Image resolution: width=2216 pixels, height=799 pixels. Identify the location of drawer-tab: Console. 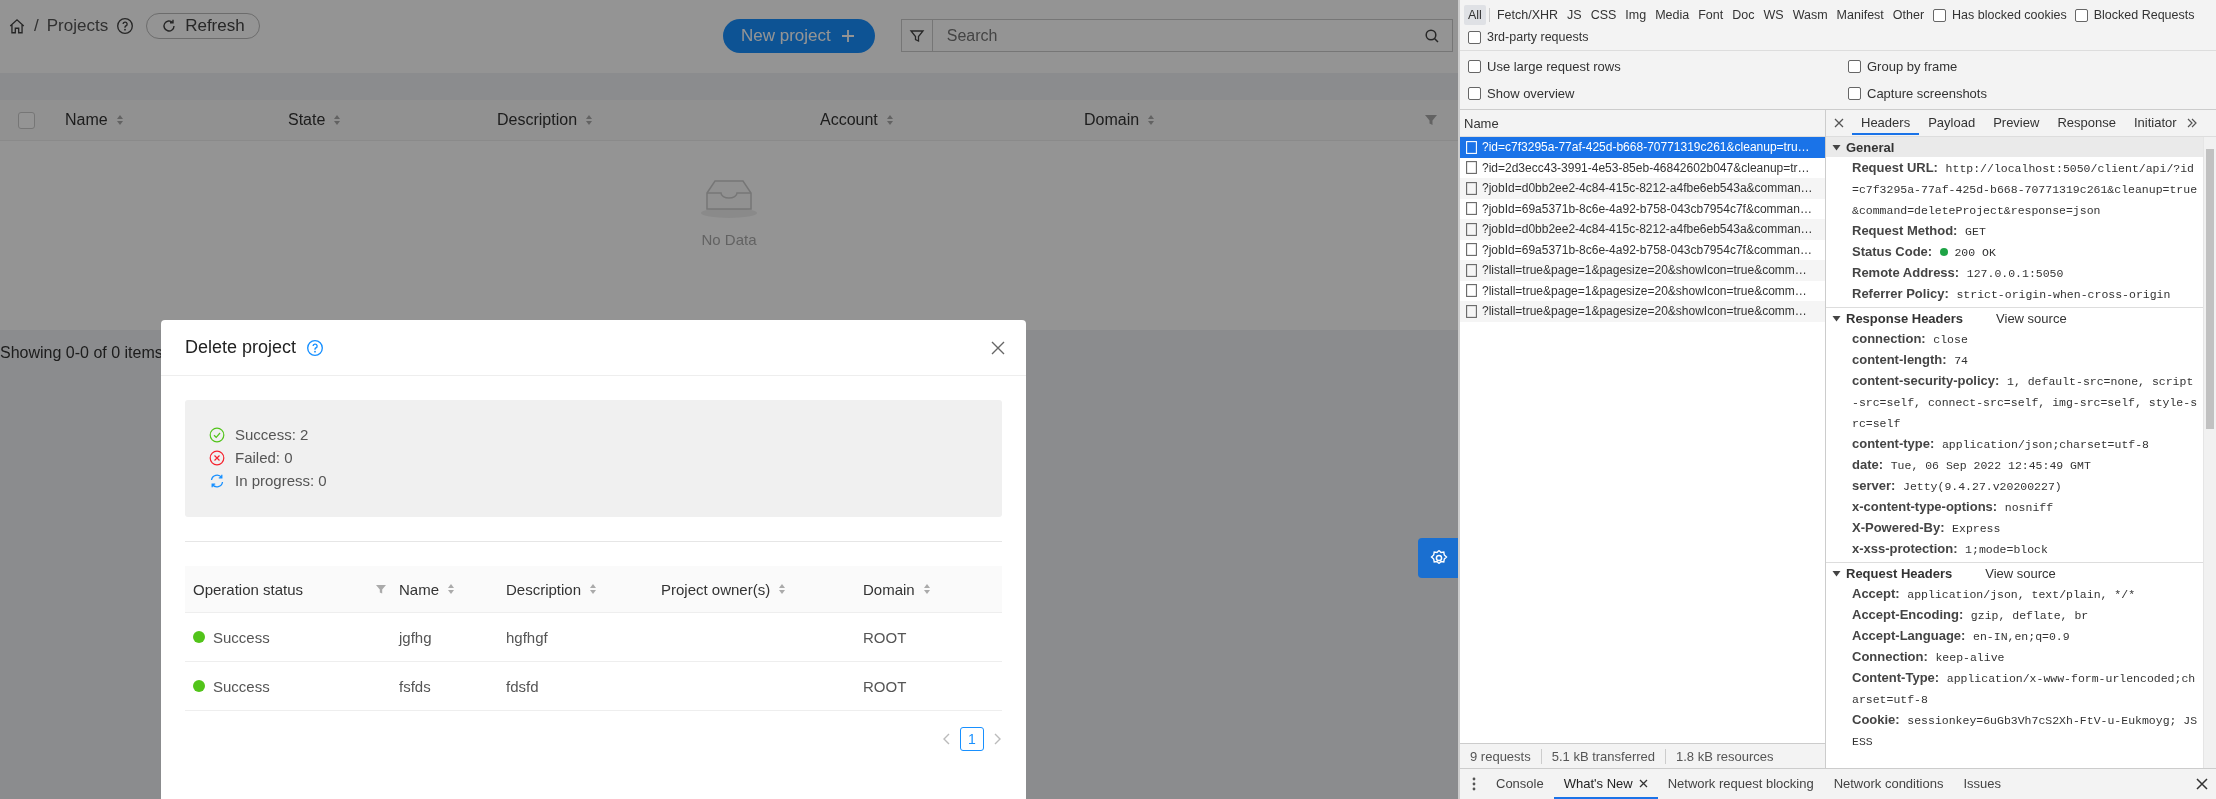
(1520, 784).